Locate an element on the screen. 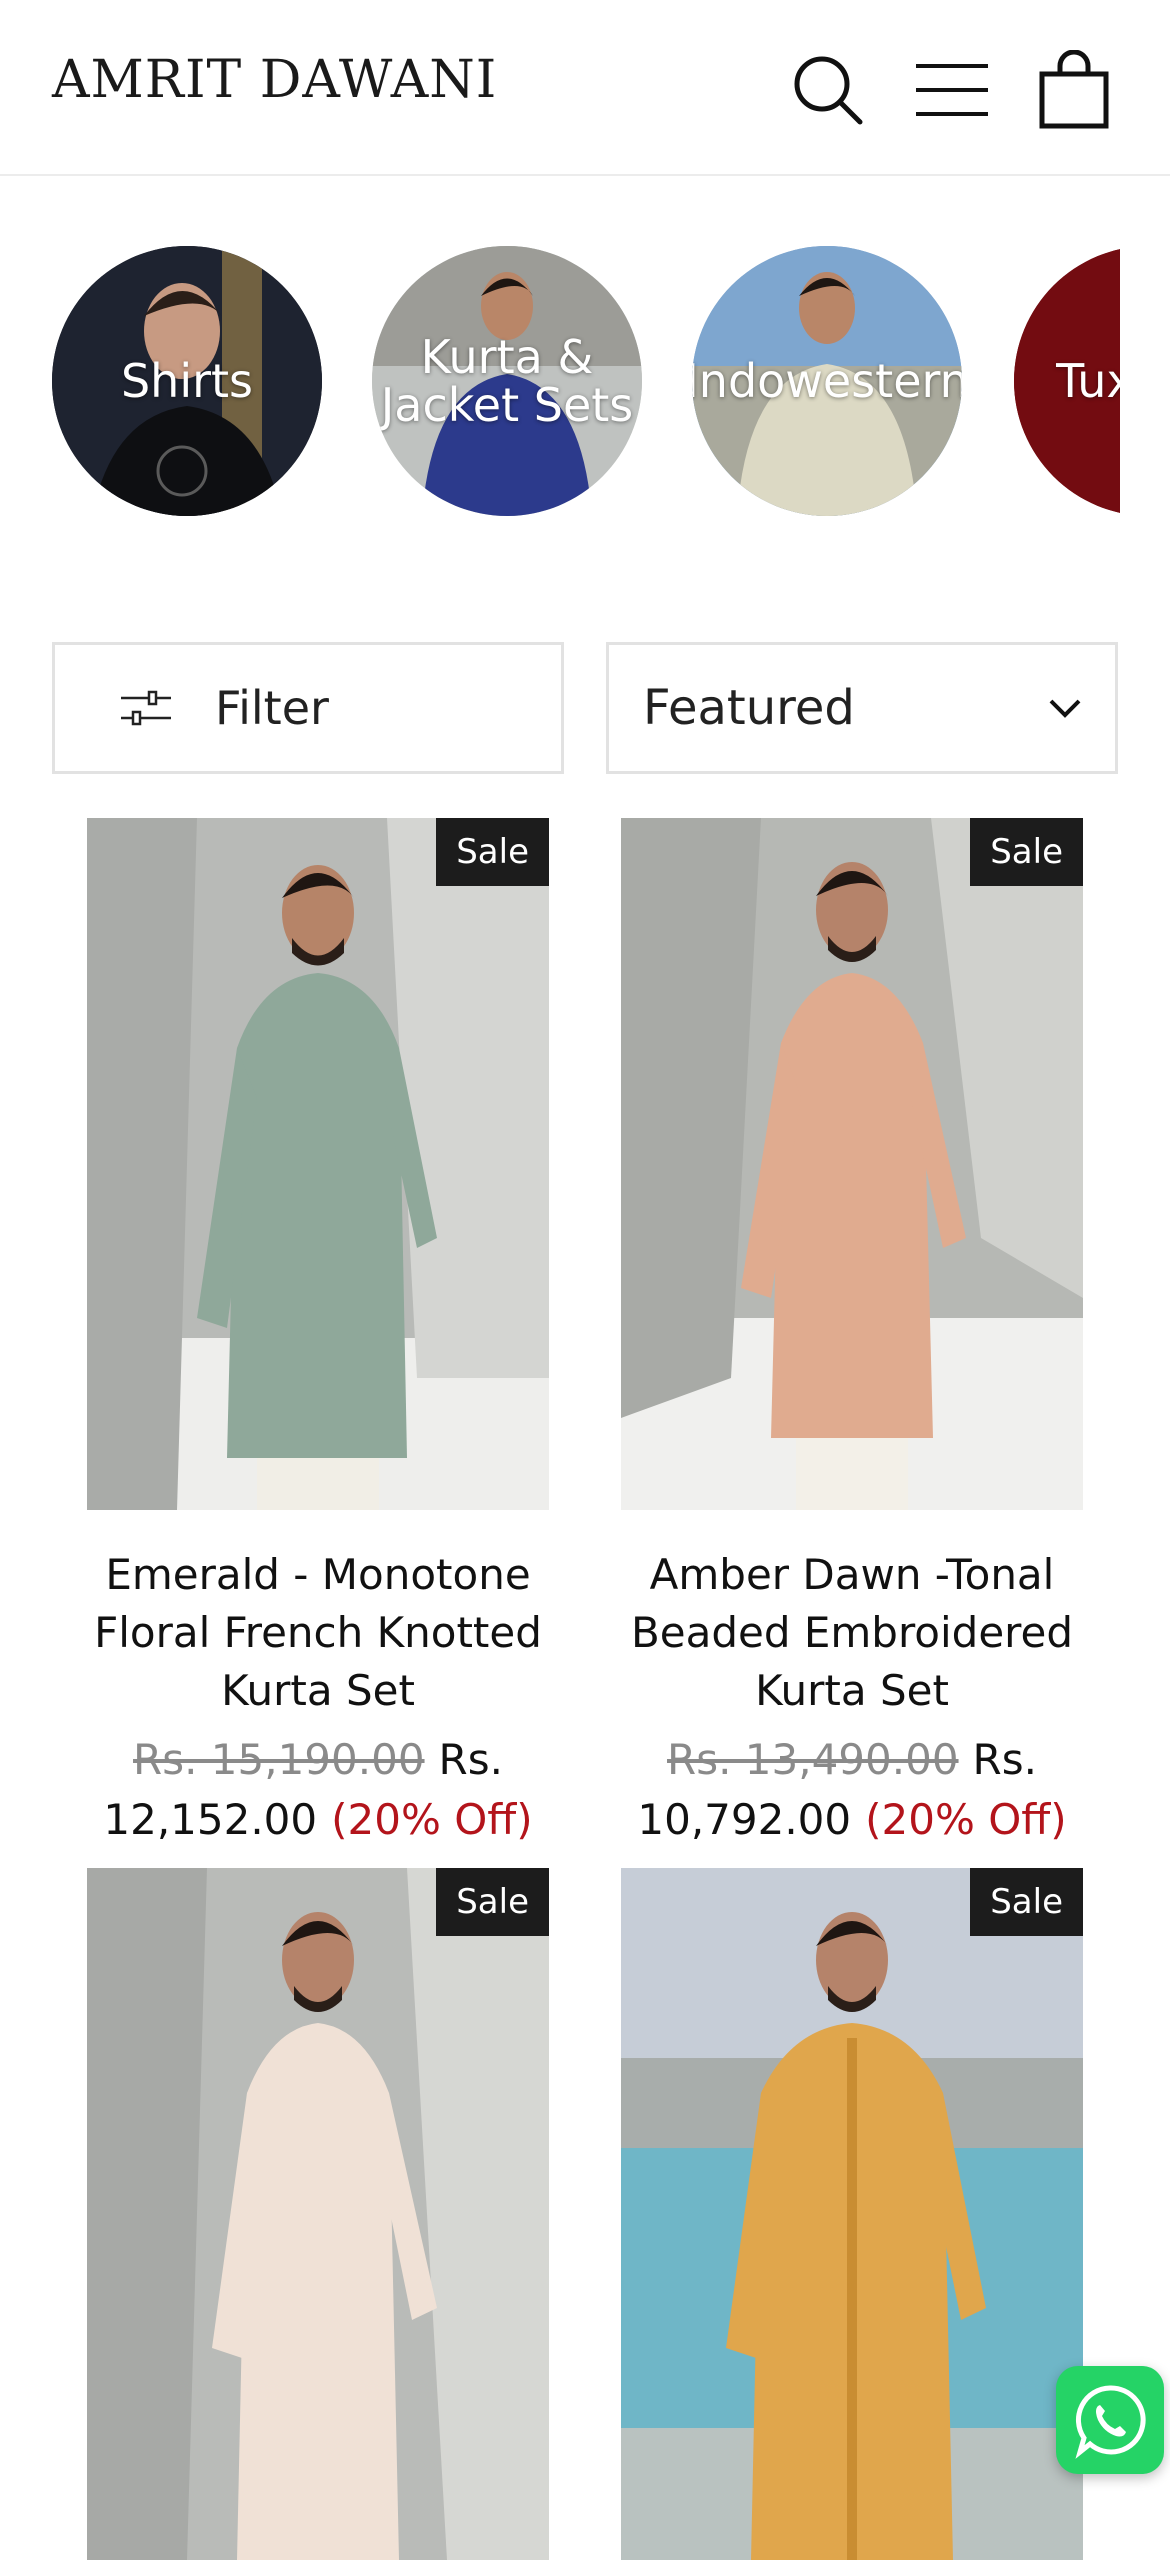 This screenshot has width=1170, height=2560. filter-button: Filter is located at coordinates (308, 708).